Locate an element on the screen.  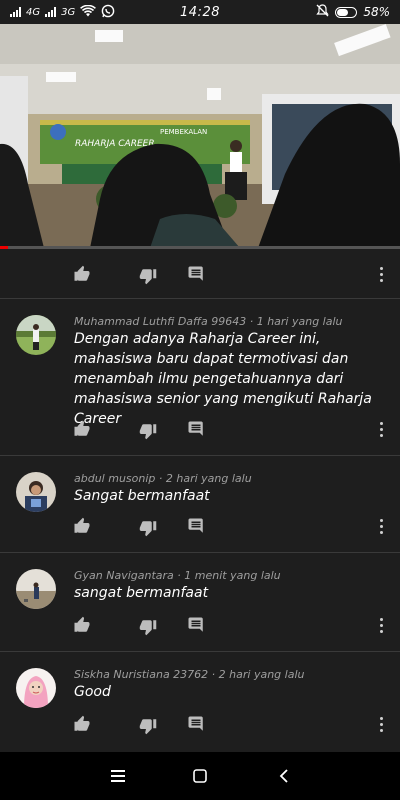
comment-time: 1 menit yang lalu is located at coordinates (232, 575).